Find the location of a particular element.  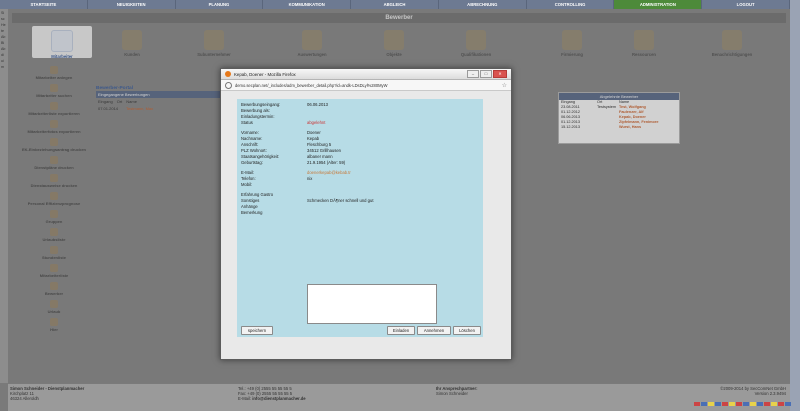

language-flags is located at coordinates (742, 404).